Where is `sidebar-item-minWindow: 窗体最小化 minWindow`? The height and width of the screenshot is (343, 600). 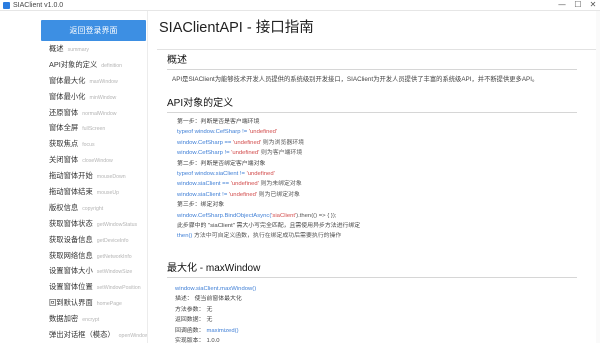 sidebar-item-minWindow: 窗体最小化 minWindow is located at coordinates (73, 97).